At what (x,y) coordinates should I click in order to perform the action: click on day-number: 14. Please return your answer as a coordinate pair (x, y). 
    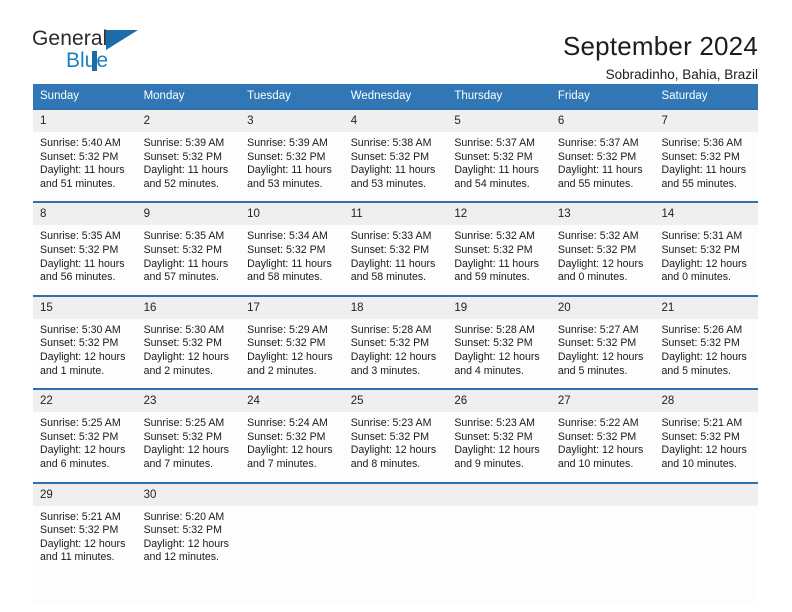
    Looking at the image, I should click on (706, 214).